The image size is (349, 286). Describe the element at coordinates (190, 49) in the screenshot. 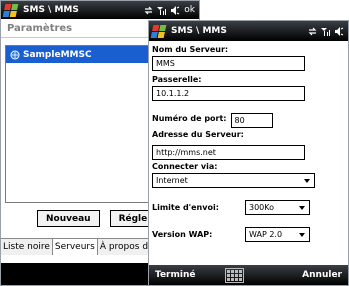

I see `server-name-label: Nom du Serveur:` at that location.